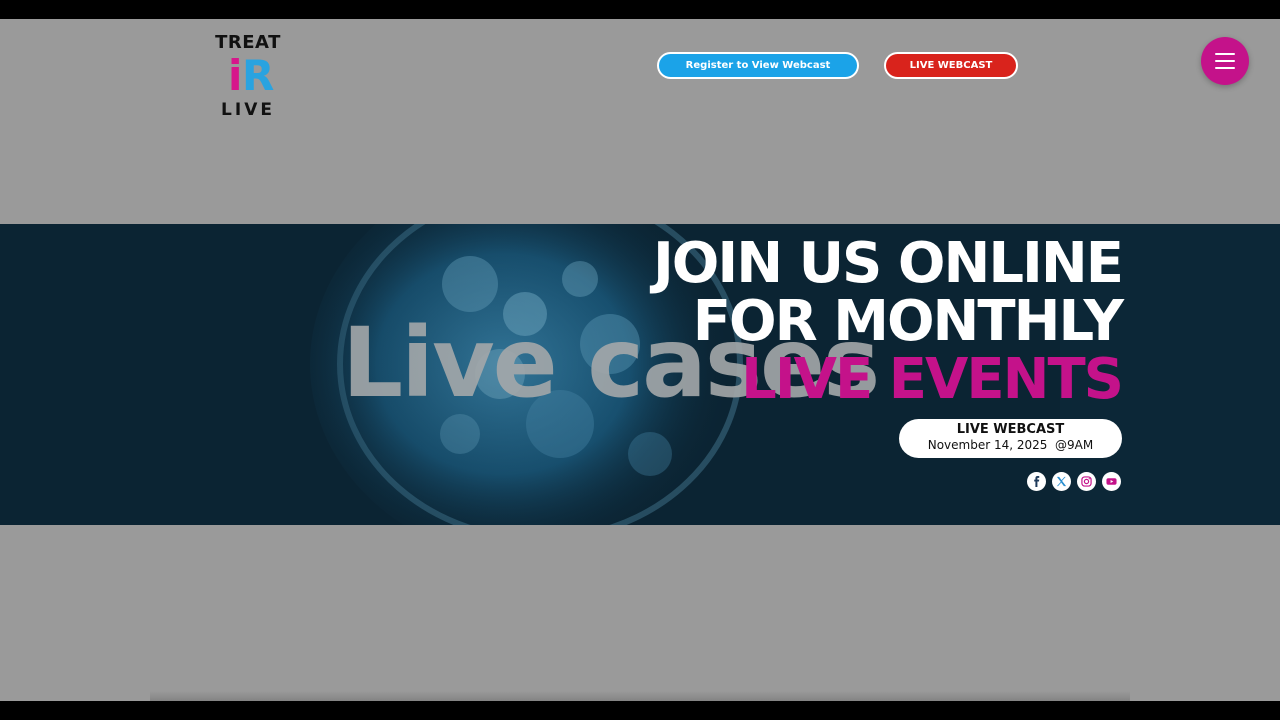  I want to click on social-links, so click(1074, 481).